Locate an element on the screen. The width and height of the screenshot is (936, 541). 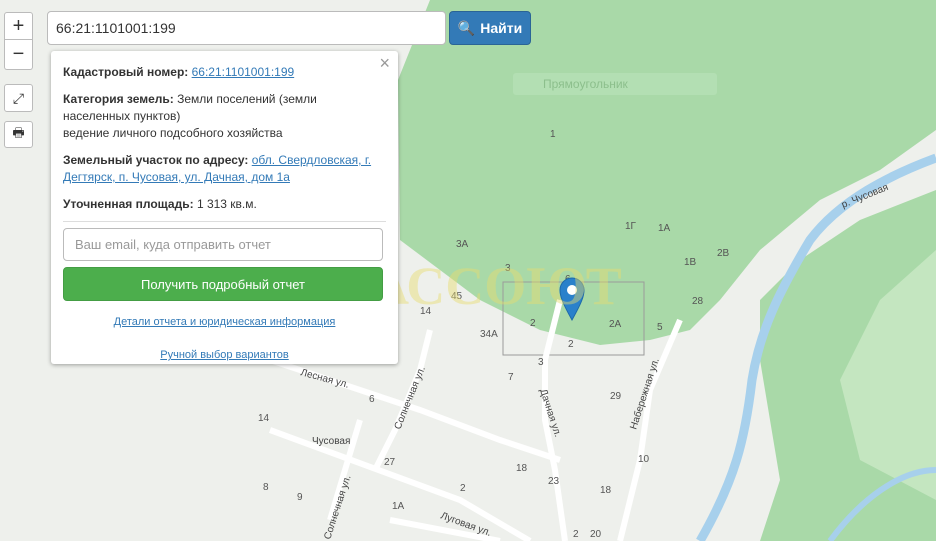
address-label: Земельный участок по адресу: is located at coordinates (156, 160).